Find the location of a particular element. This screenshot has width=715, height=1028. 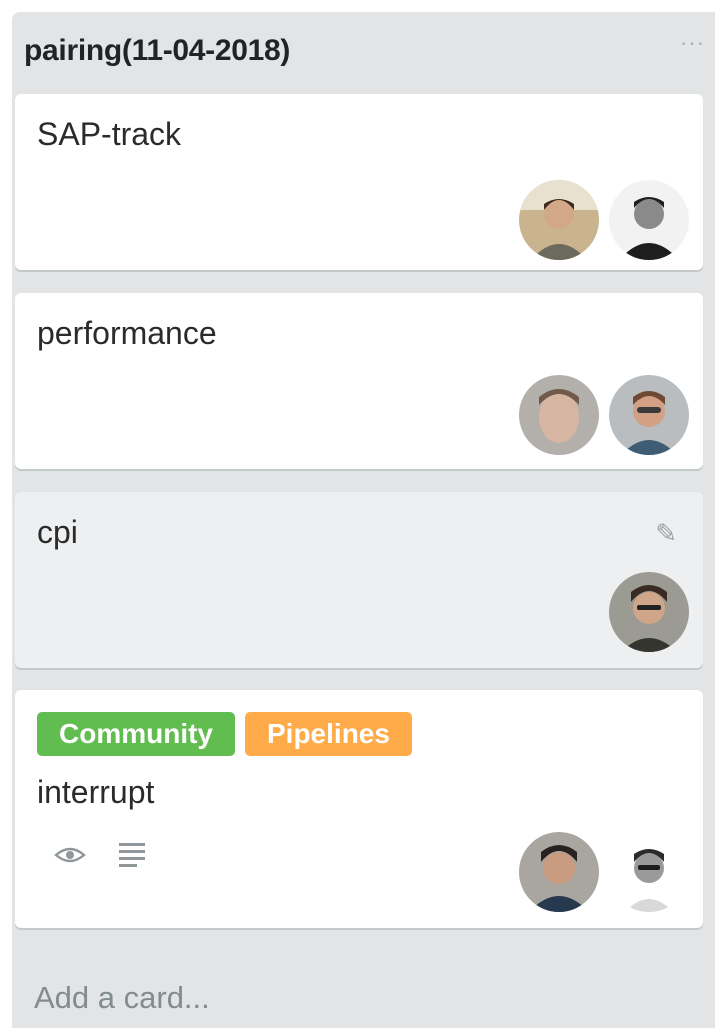

eye-icon is located at coordinates (70, 855).